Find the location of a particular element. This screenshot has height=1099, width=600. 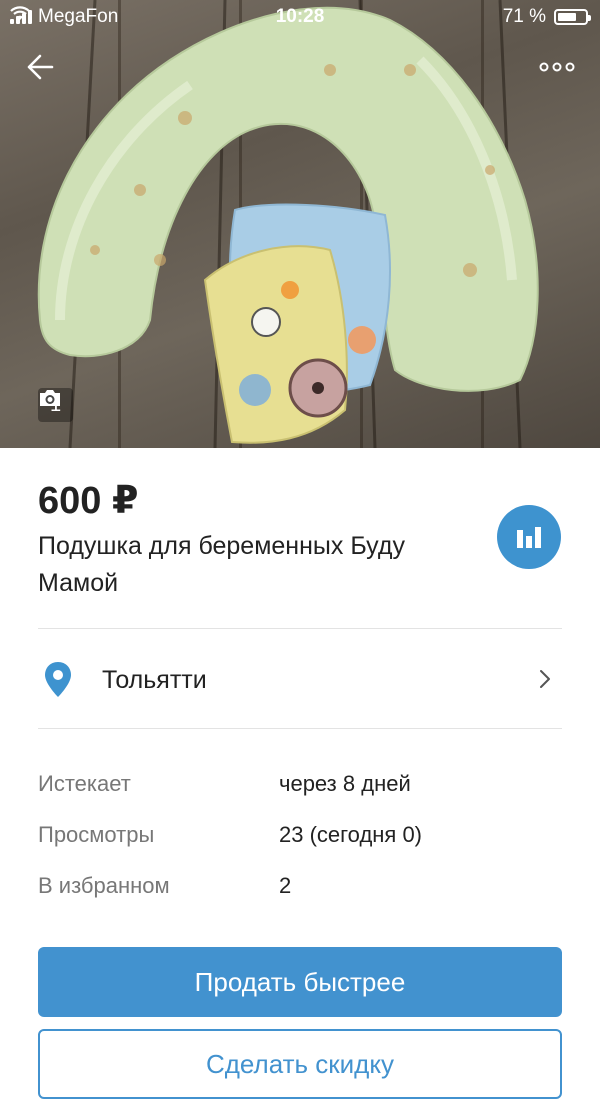

arrow-left-icon is located at coordinates (40, 67).